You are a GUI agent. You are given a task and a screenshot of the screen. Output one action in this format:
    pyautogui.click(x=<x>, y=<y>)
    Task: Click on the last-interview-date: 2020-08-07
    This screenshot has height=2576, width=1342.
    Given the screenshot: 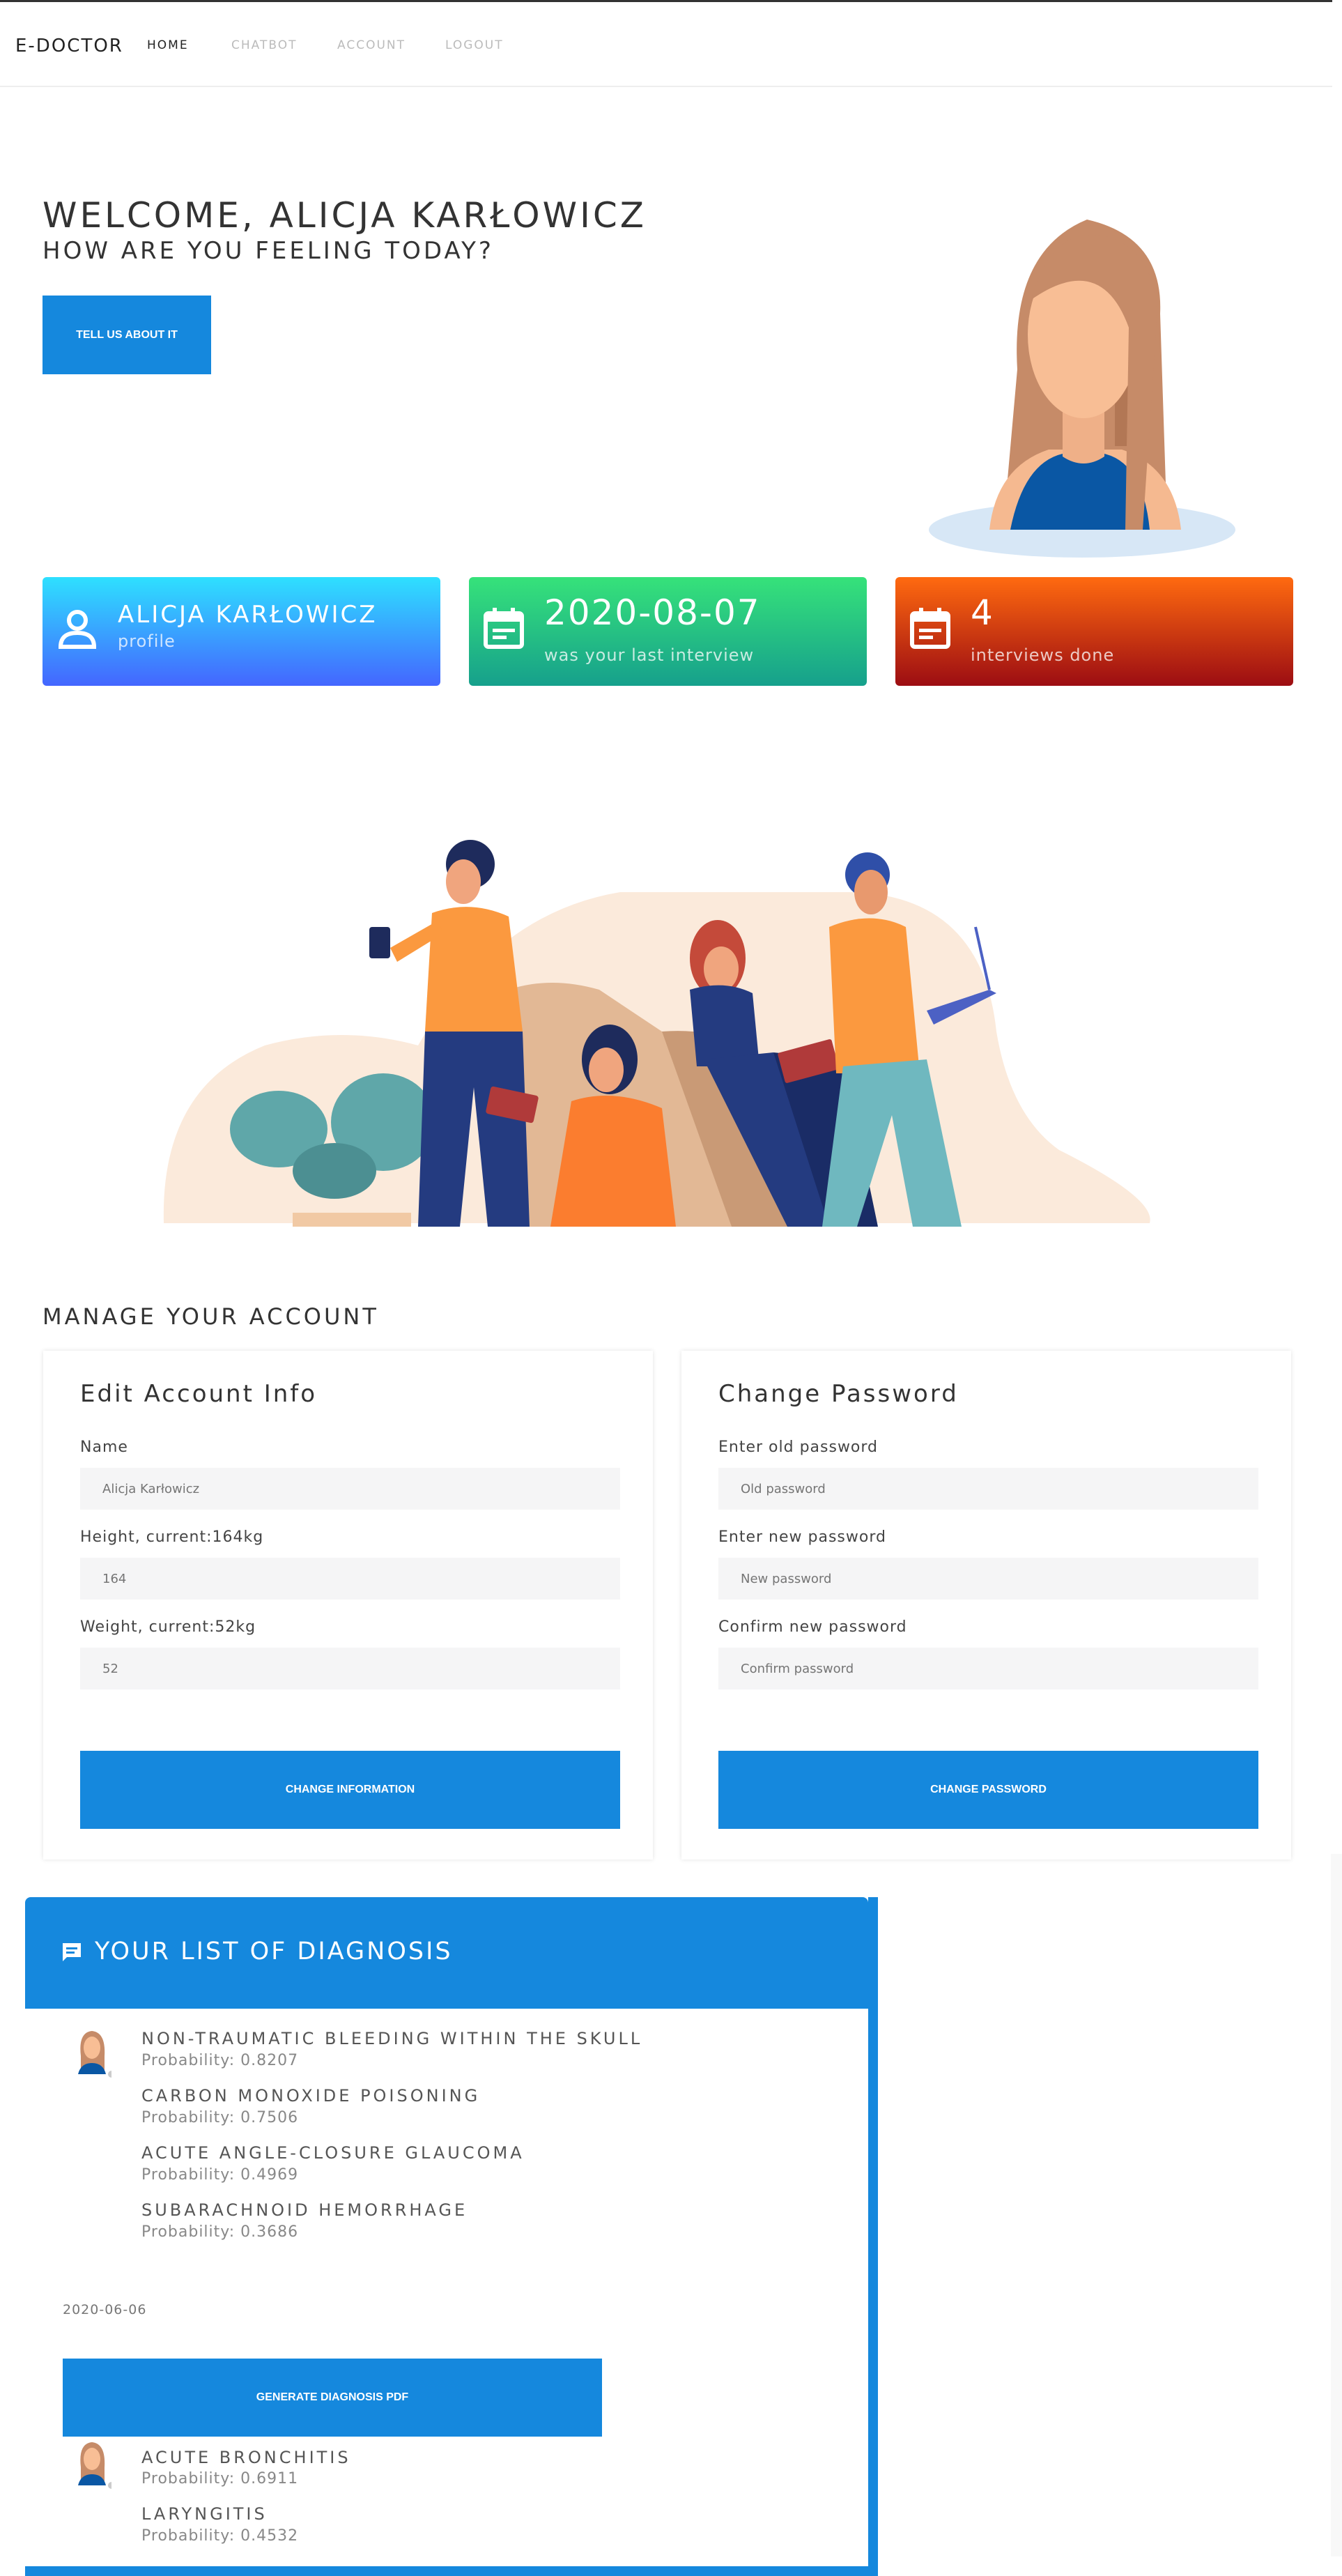 What is the action you would take?
    pyautogui.click(x=653, y=612)
    